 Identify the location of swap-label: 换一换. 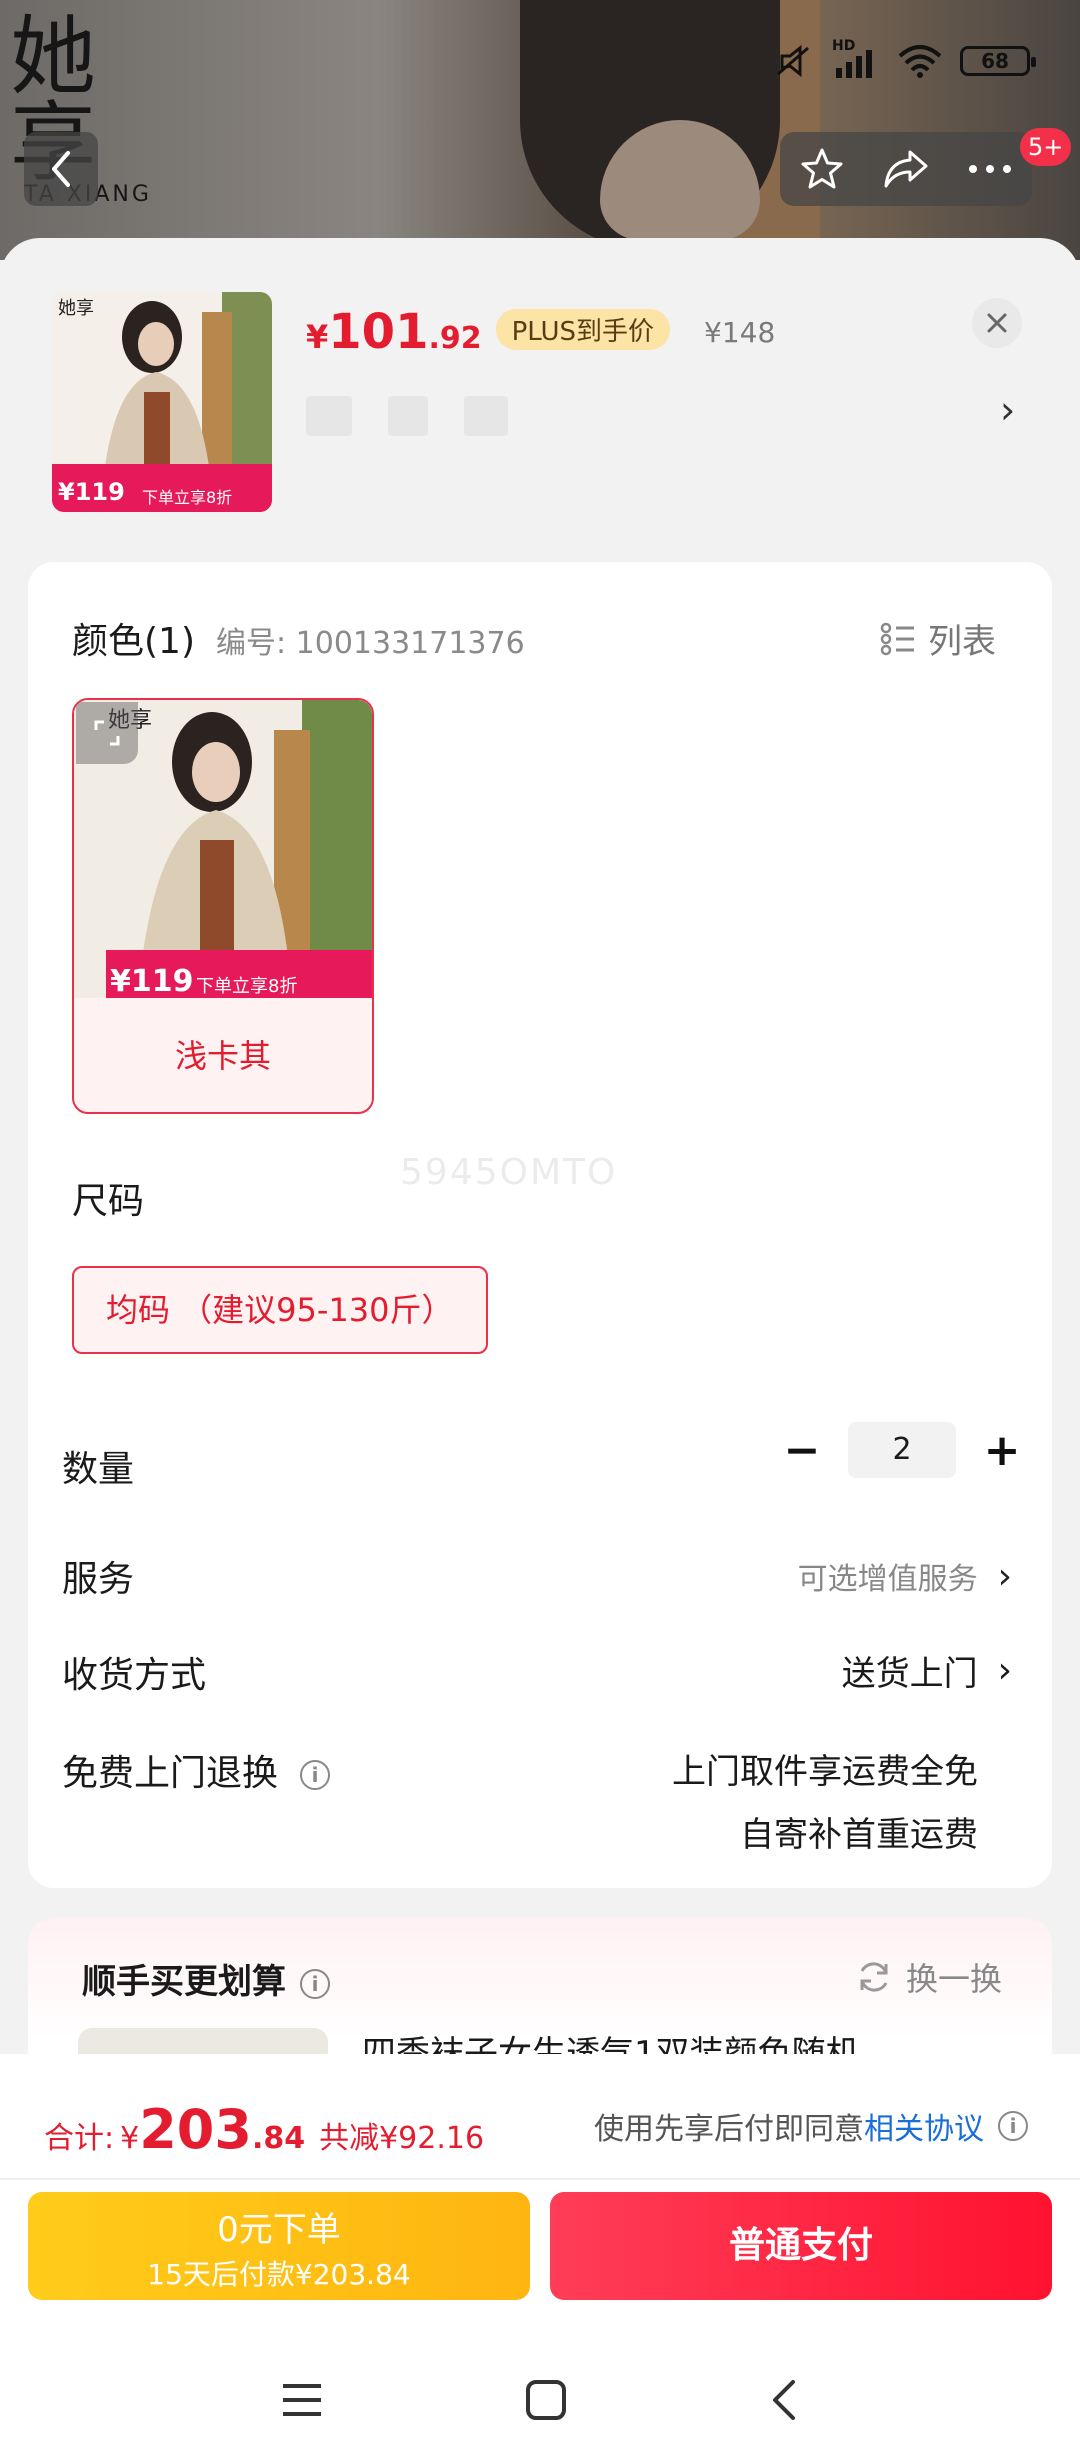
(953, 1979).